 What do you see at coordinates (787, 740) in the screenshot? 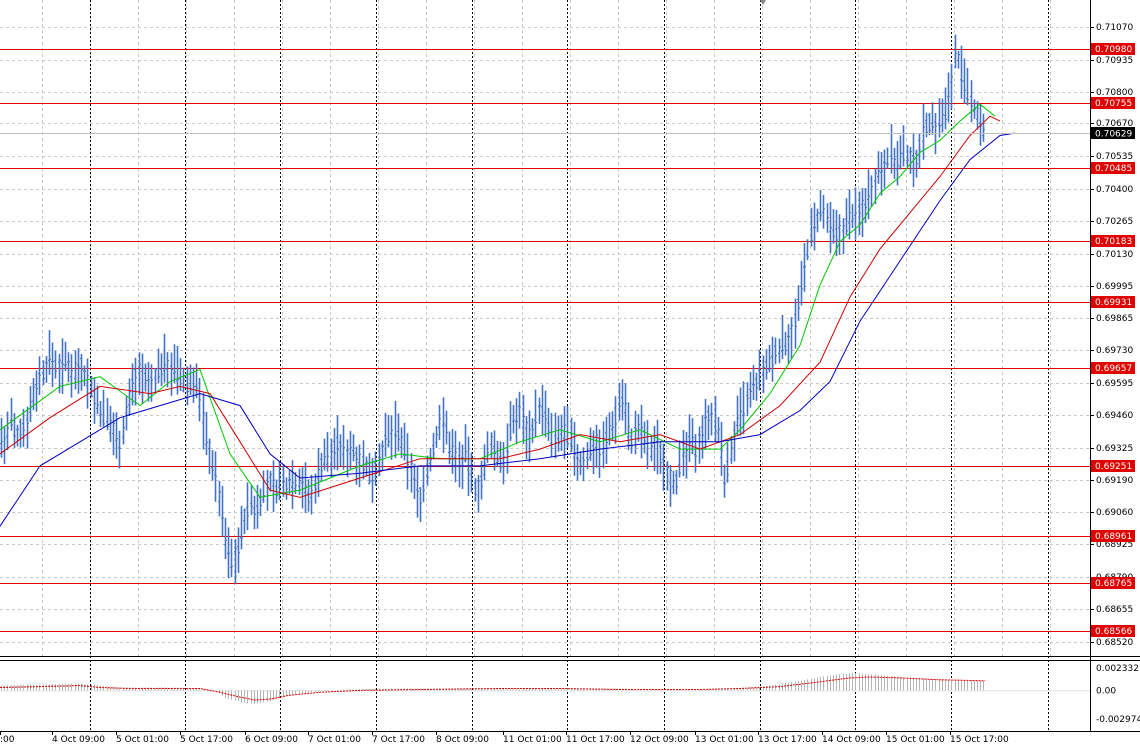
I see `x-tick-label: 13 Oct 17:00` at bounding box center [787, 740].